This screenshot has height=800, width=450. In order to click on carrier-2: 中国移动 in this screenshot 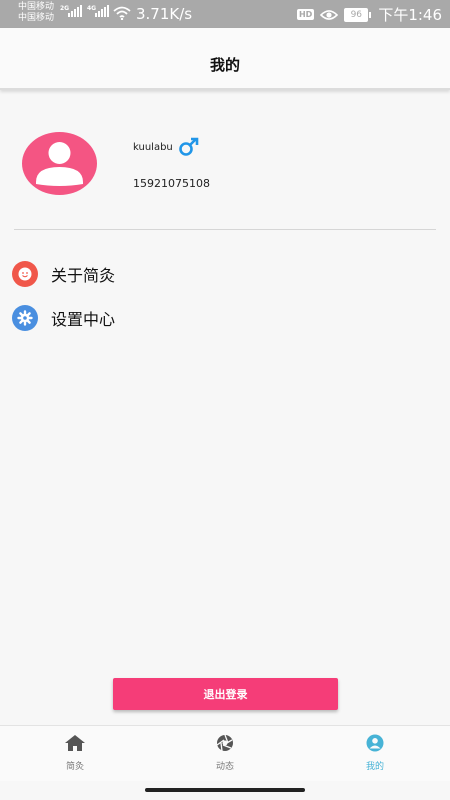, I will do `click(36, 18)`.